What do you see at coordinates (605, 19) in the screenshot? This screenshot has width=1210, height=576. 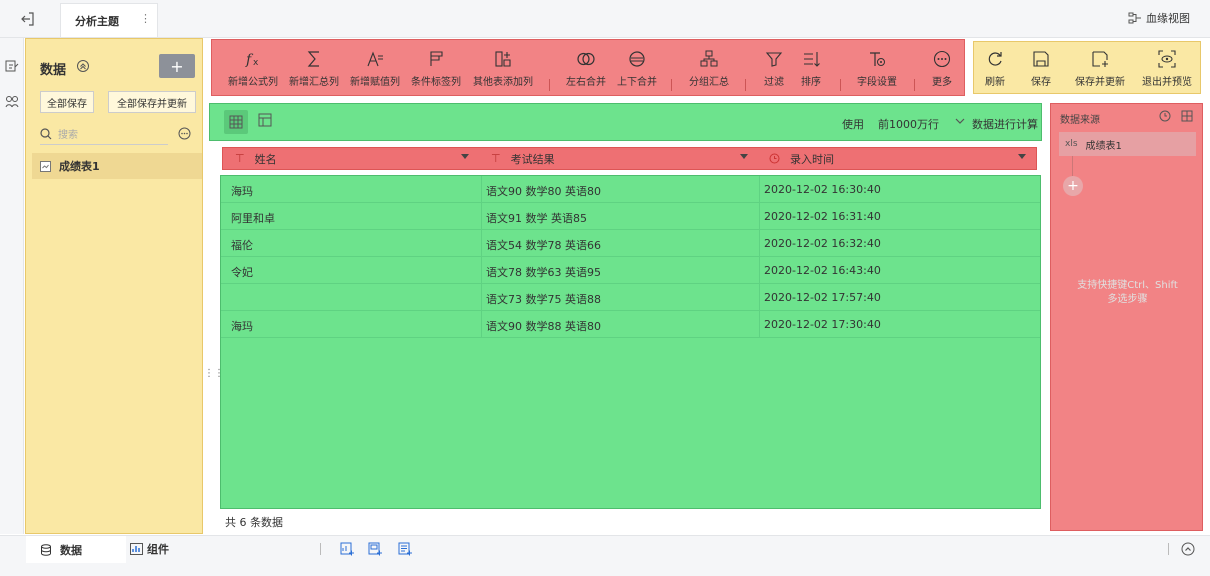 I see `top-bar: 分析主题 ⋮ 血缘视图` at bounding box center [605, 19].